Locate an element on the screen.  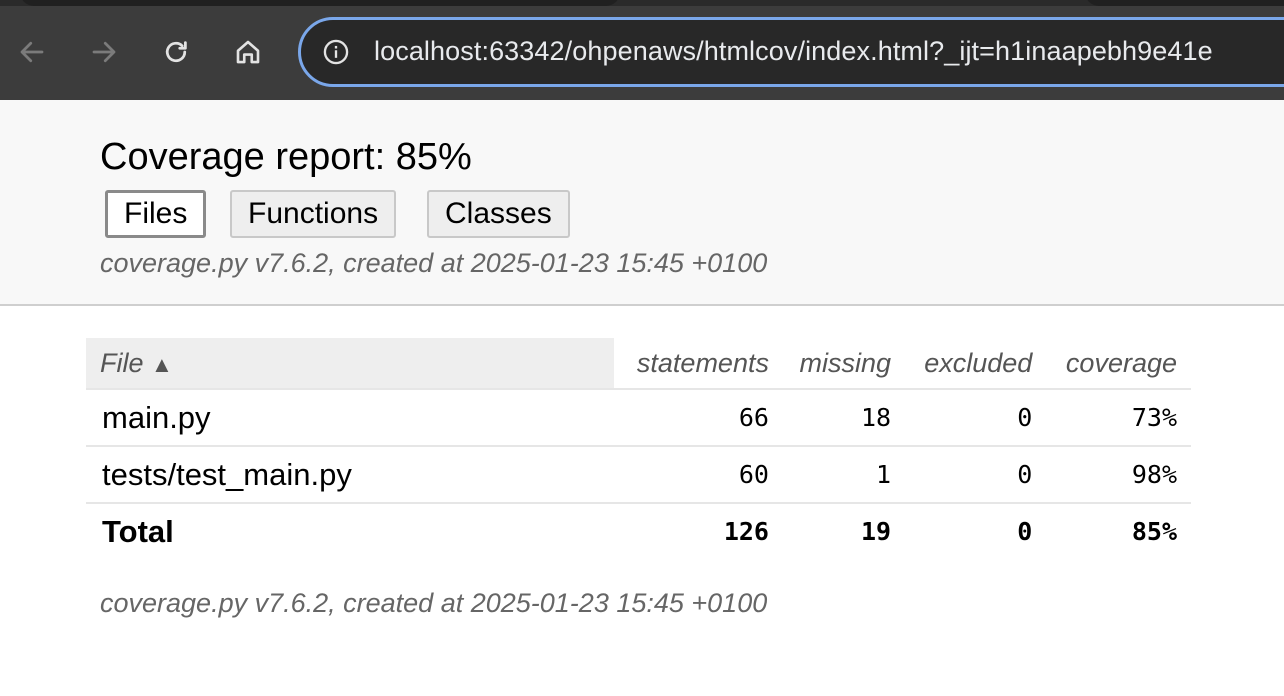
back-button is located at coordinates (32, 52).